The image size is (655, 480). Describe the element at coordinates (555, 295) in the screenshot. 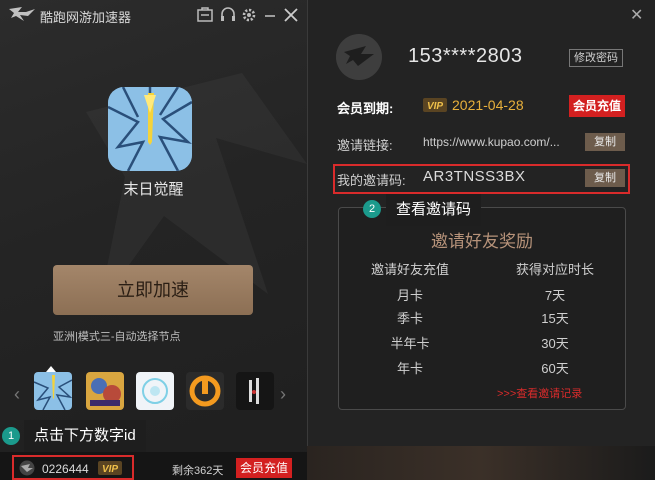

I see `reward-cell: 7天` at that location.